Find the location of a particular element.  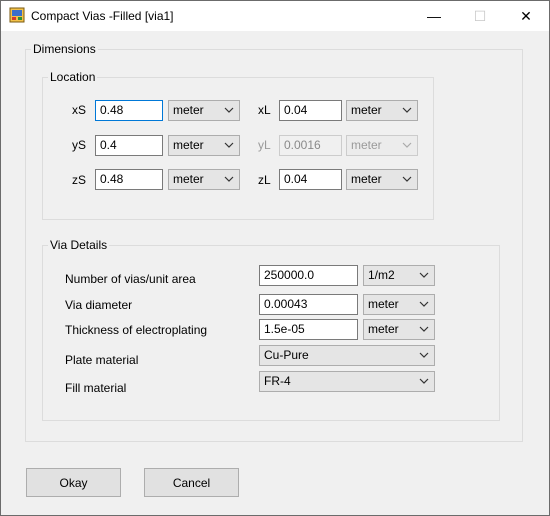

yl-unit-select: meter is located at coordinates (382, 145).